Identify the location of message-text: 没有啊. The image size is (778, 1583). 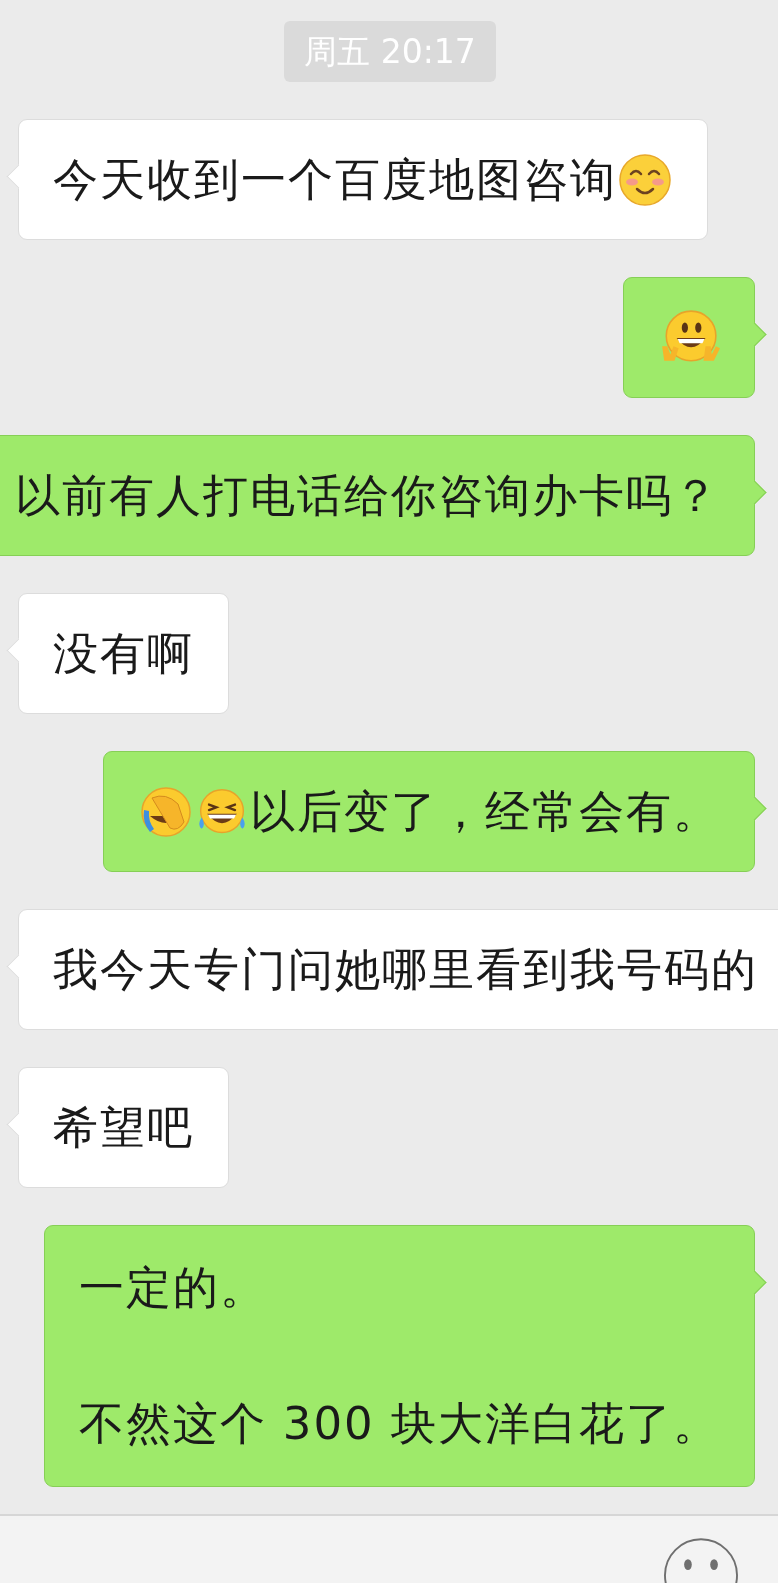
(123, 654).